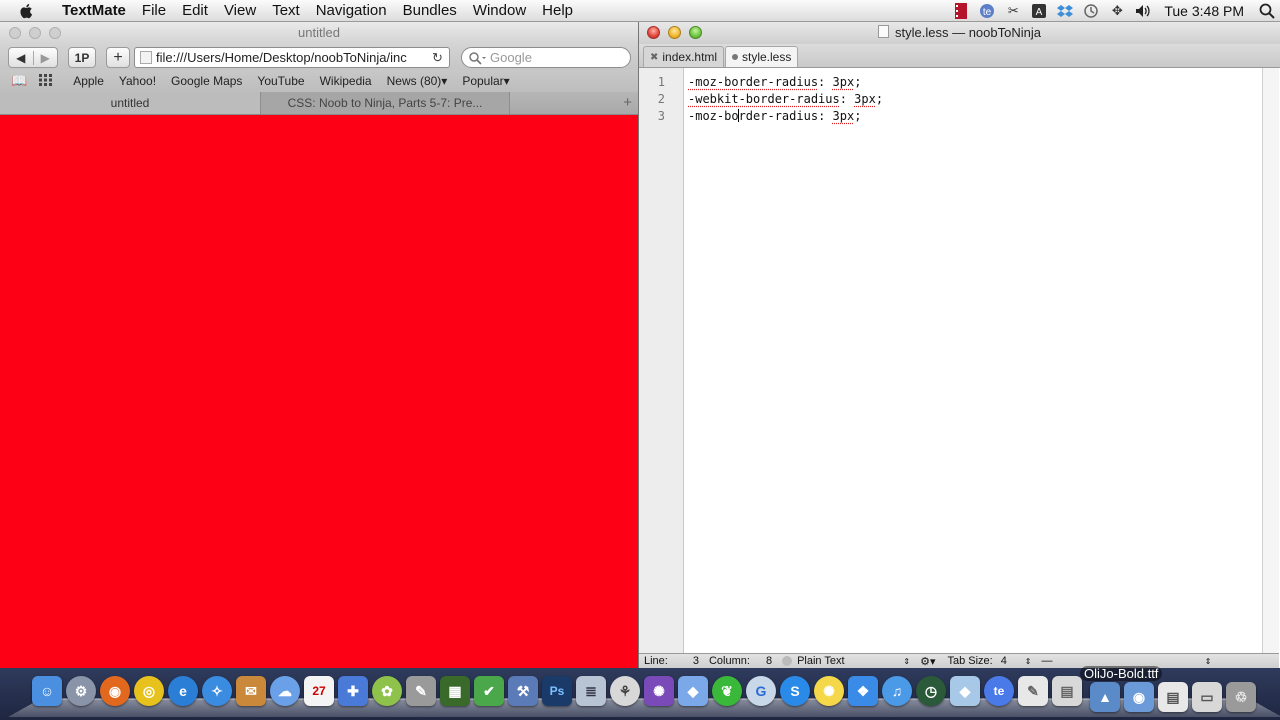 This screenshot has height=720, width=1280. Describe the element at coordinates (489, 691) in the screenshot. I see `things-icon: ✔` at that location.